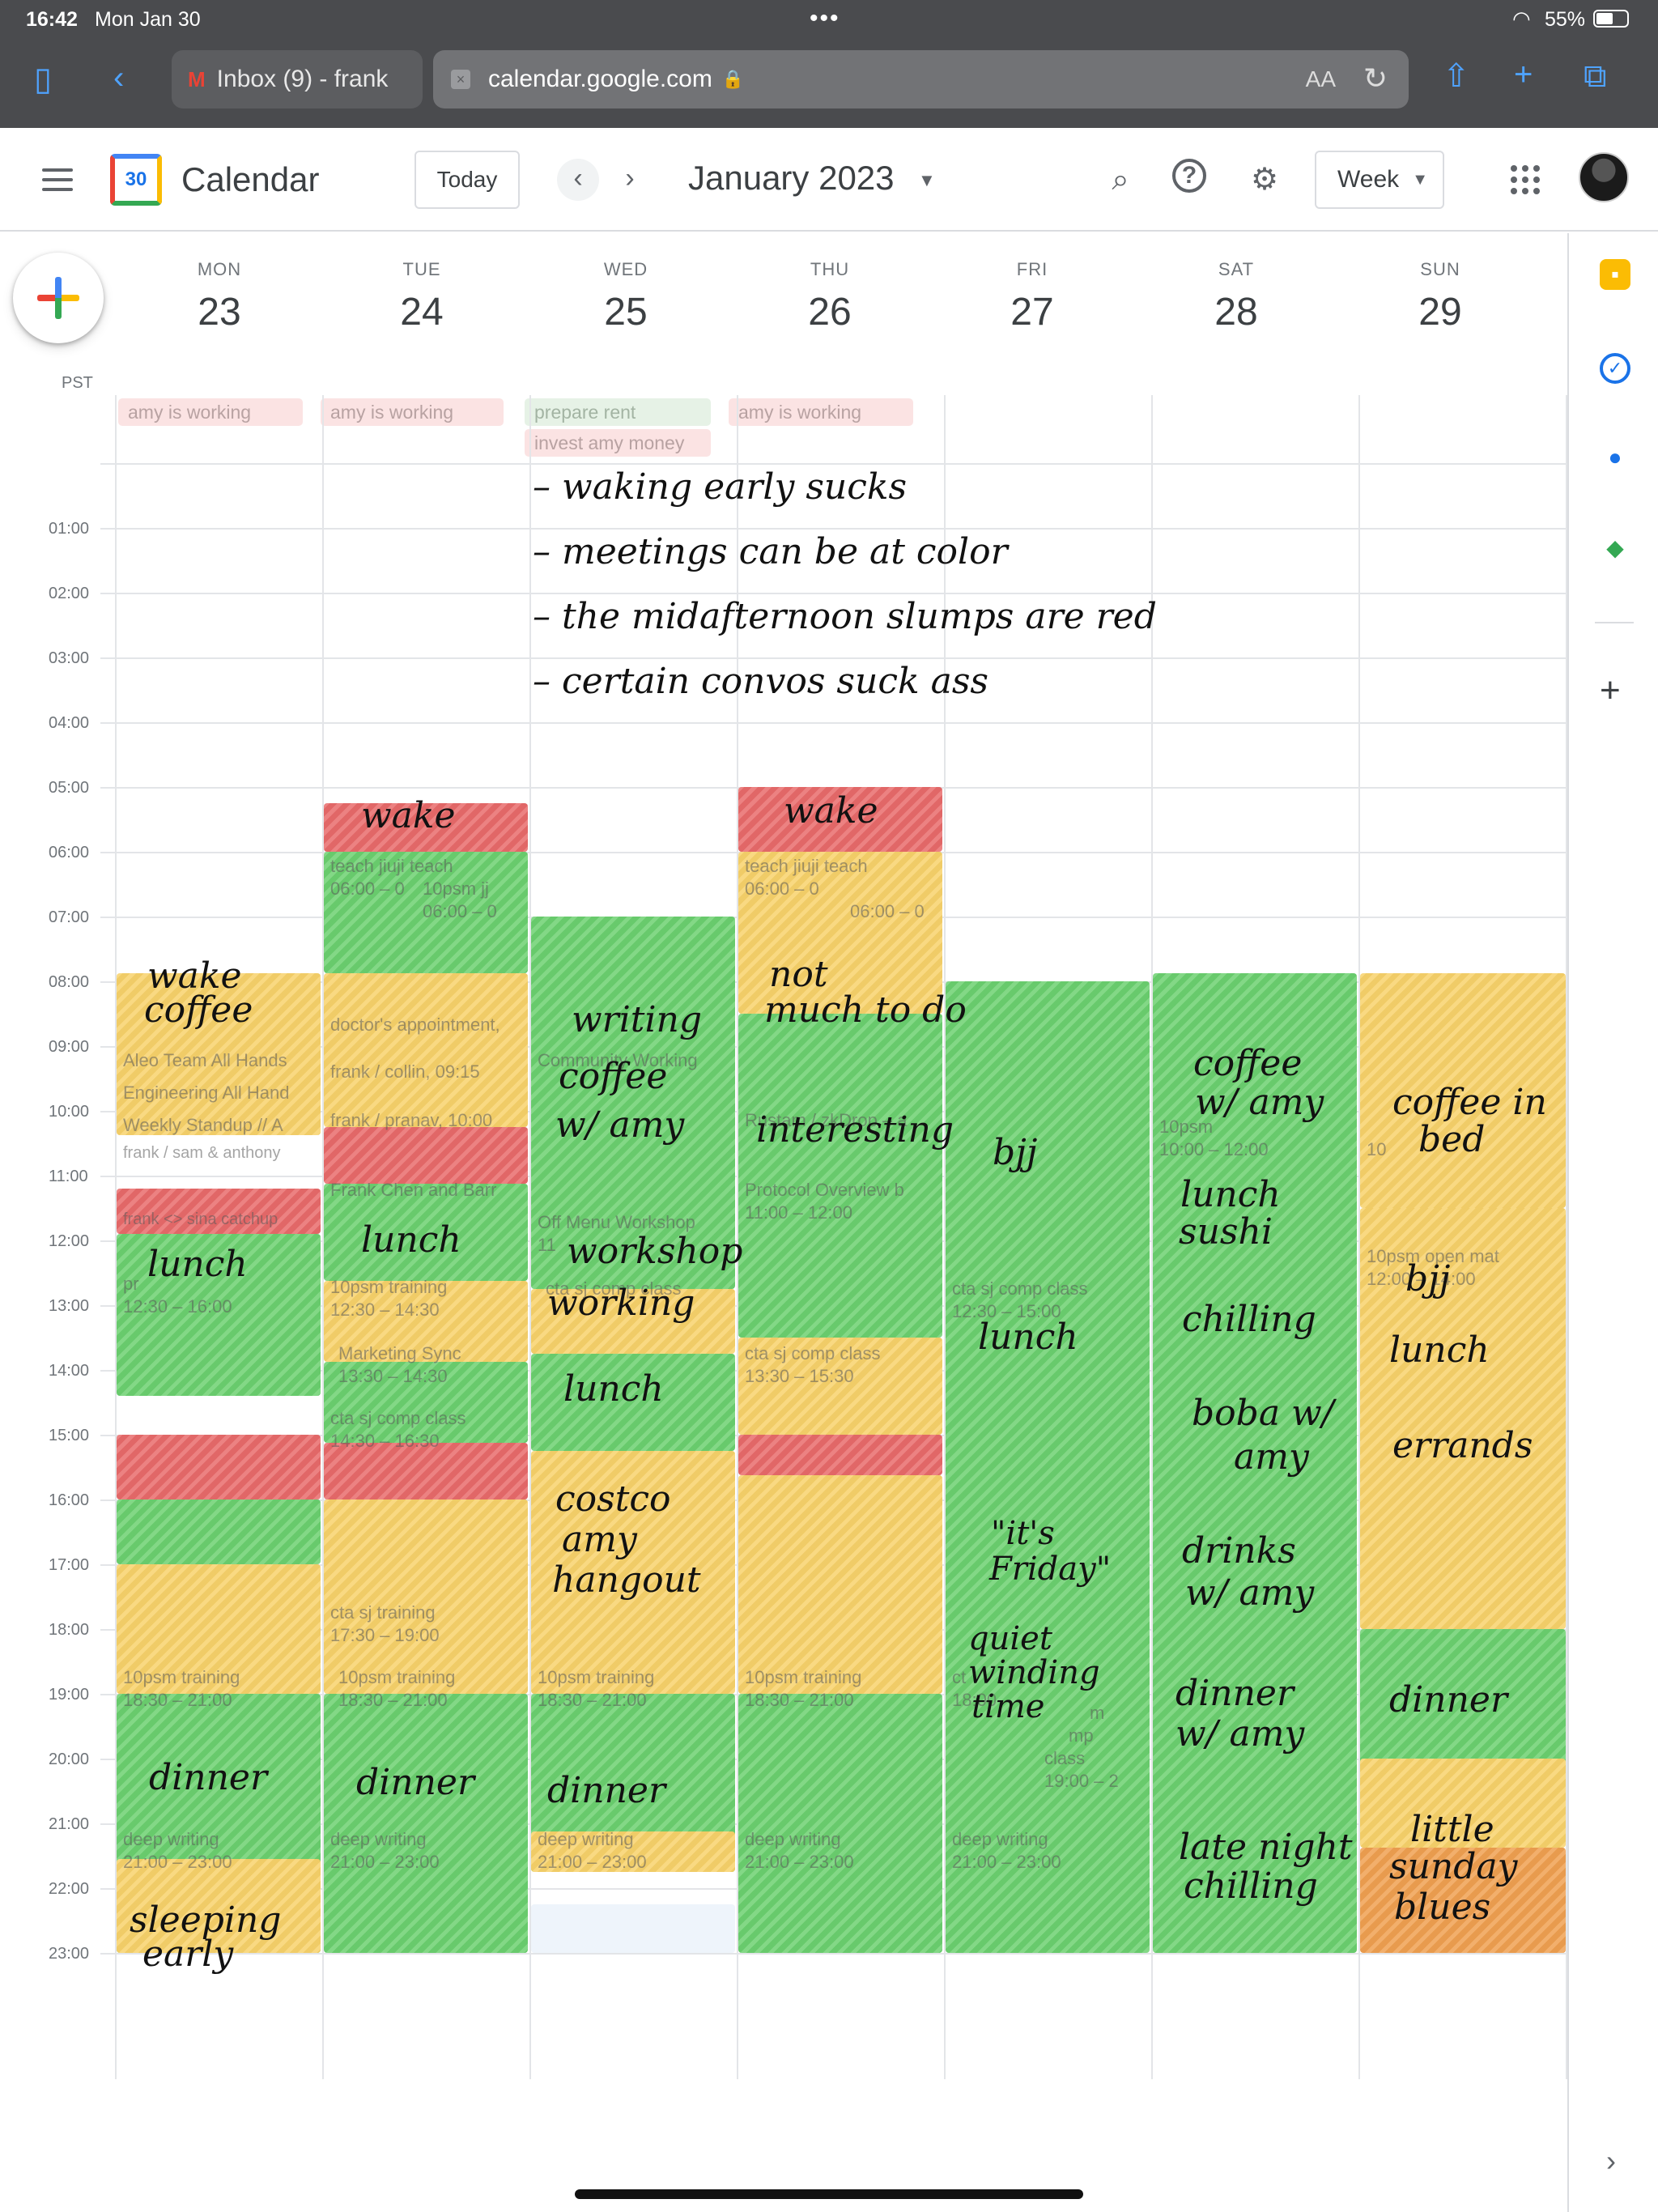 This screenshot has height=2212, width=1658. Describe the element at coordinates (618, 443) in the screenshot. I see `all-day-event: invest amy money` at that location.